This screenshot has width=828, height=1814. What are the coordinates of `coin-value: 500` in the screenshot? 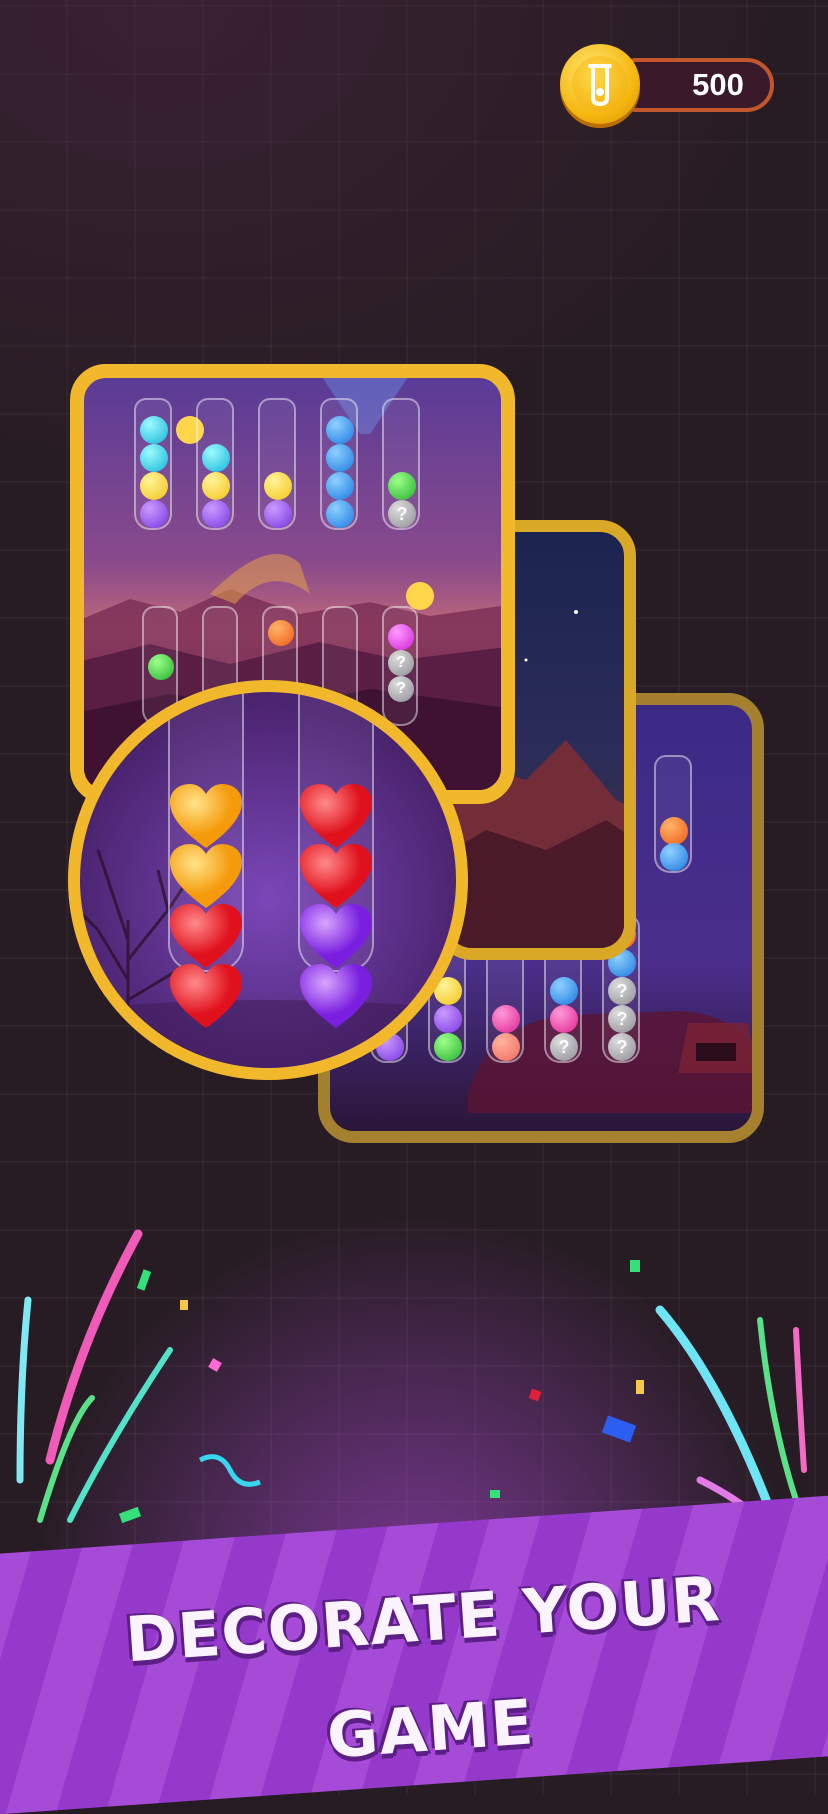 It's located at (718, 84).